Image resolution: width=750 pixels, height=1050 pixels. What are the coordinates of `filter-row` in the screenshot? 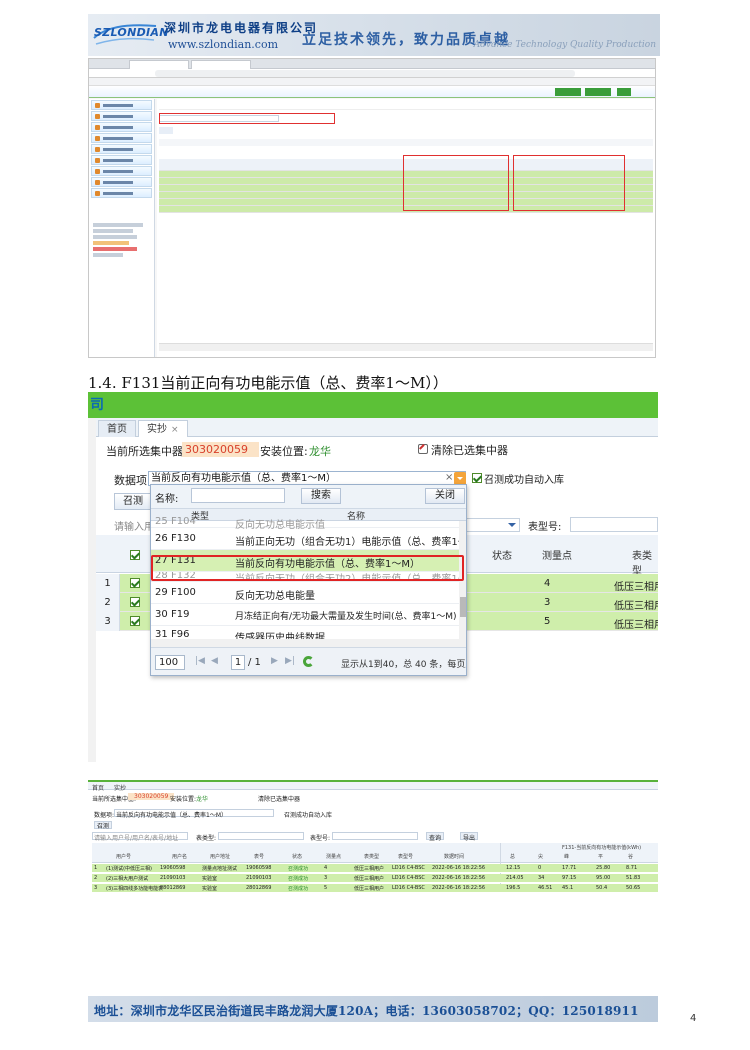 It's located at (406, 142).